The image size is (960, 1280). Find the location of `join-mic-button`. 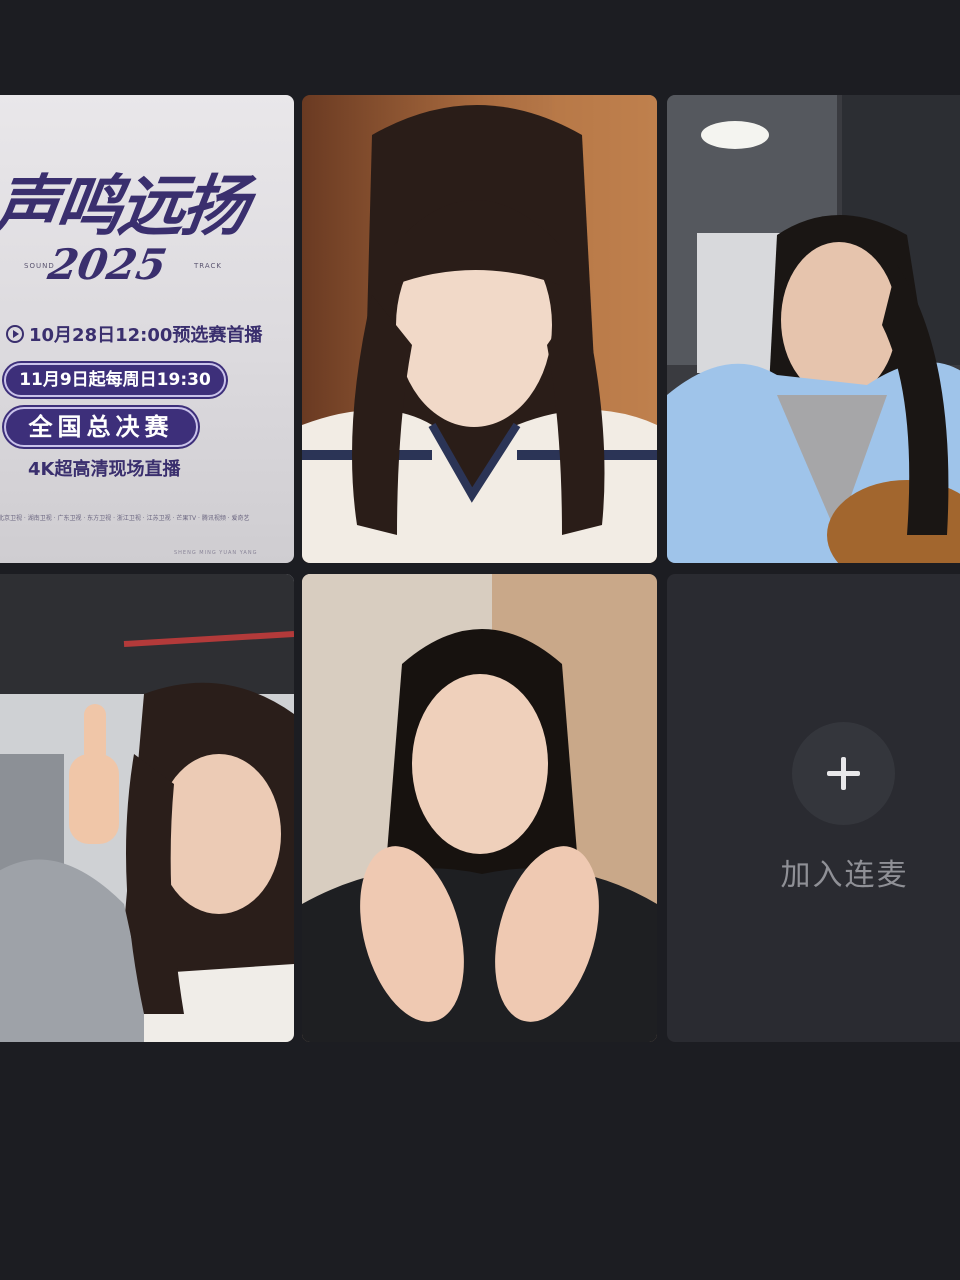

join-mic-button is located at coordinates (843, 773).